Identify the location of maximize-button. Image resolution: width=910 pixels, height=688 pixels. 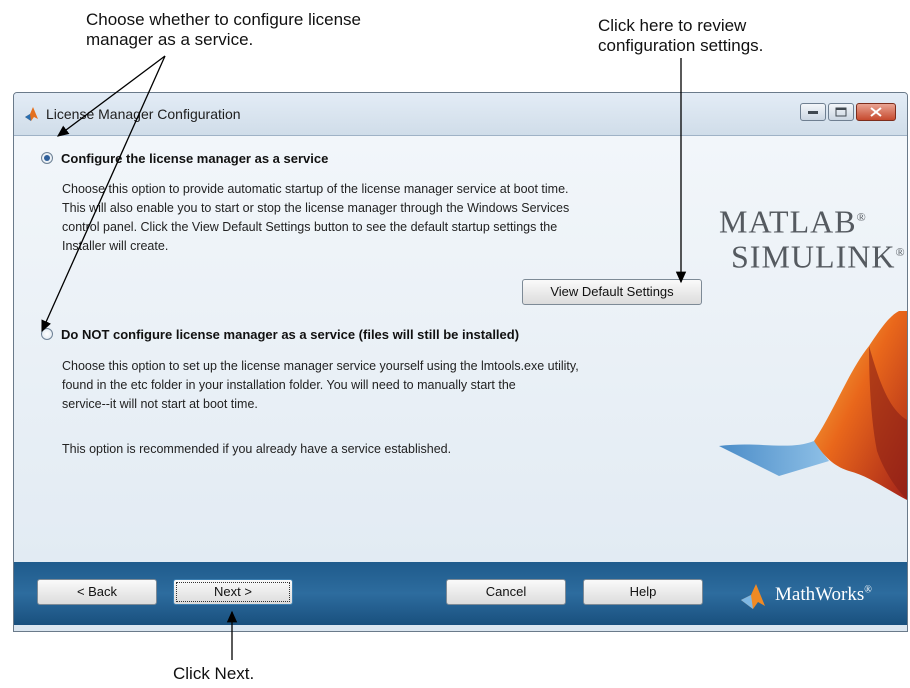
(841, 112).